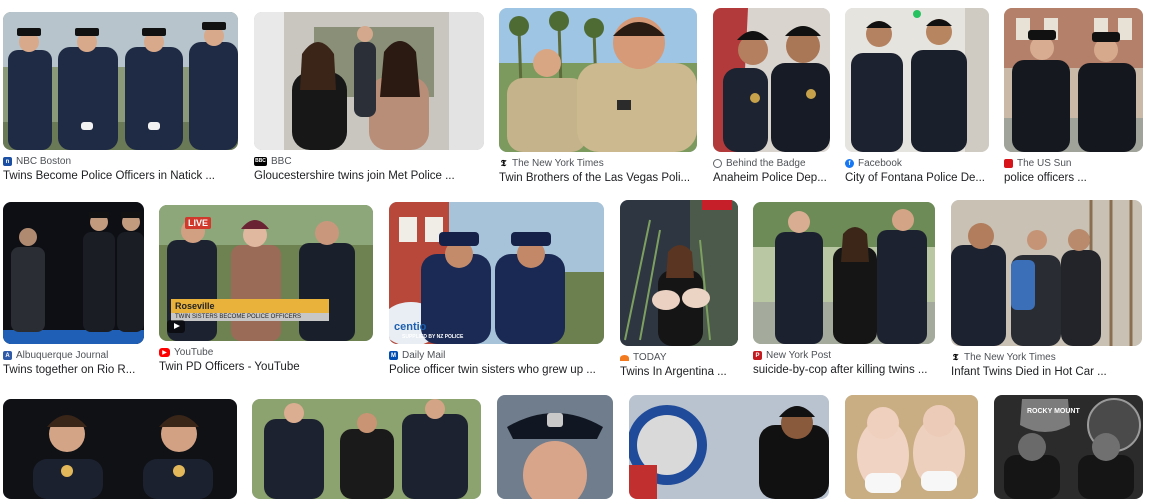 The image size is (1155, 499). What do you see at coordinates (198, 223) in the screenshot?
I see `live-badge: LIVE` at bounding box center [198, 223].